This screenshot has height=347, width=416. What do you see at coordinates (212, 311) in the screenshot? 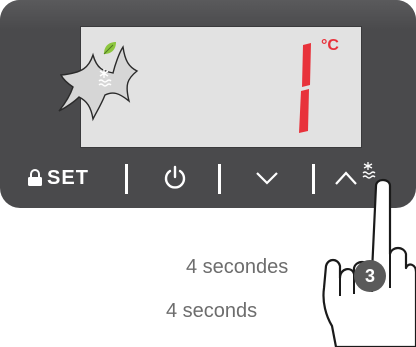
I see `duration-caption-en: 4 seconds` at bounding box center [212, 311].